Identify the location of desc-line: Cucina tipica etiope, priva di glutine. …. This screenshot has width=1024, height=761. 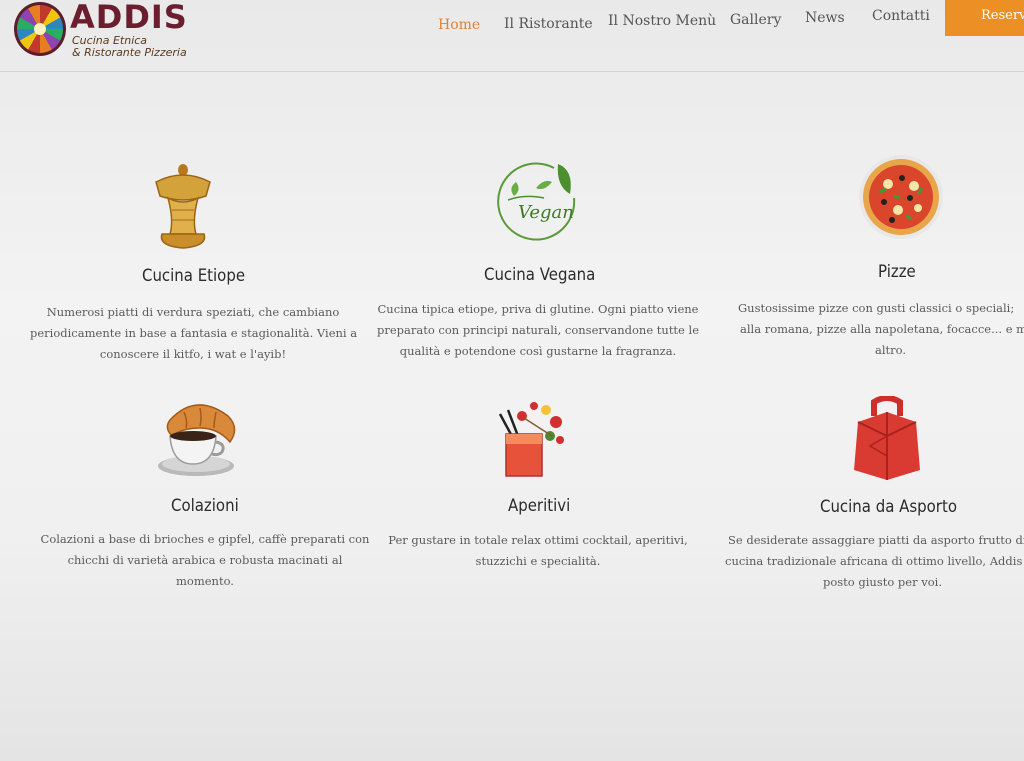
(538, 309).